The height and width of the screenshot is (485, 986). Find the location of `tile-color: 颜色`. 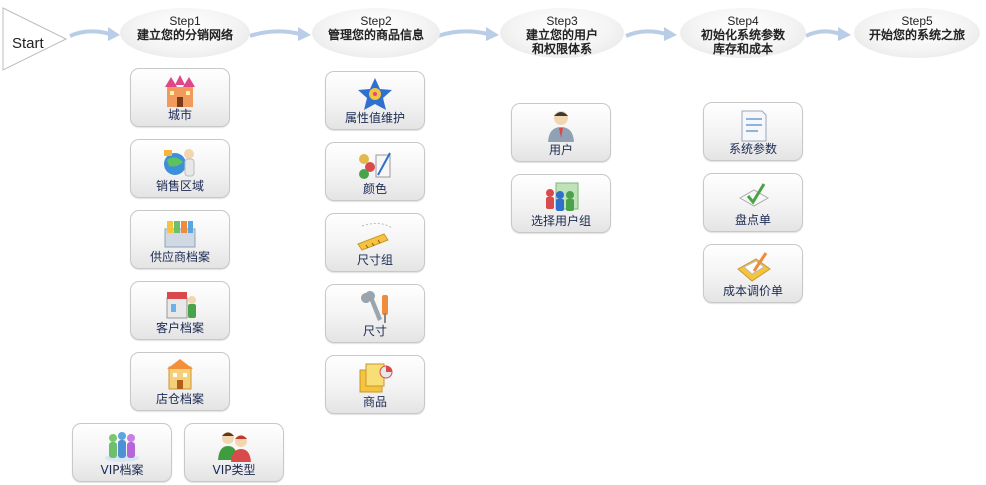

tile-color: 颜色 is located at coordinates (375, 171).